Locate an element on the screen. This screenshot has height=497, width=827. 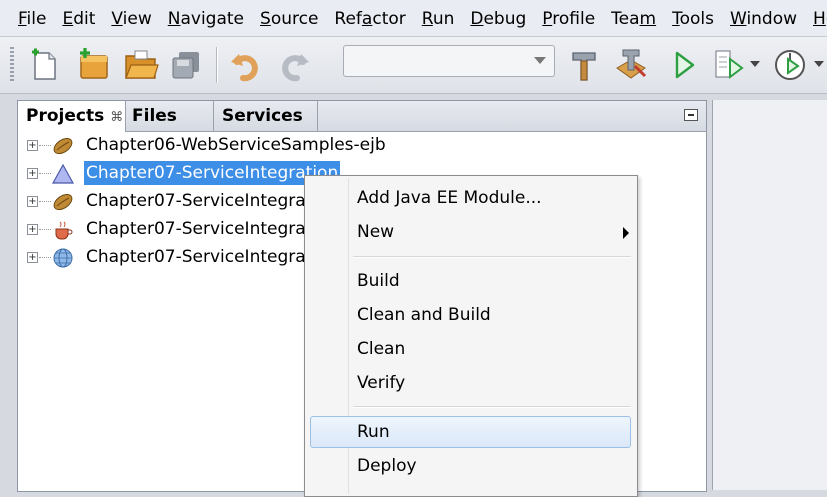
menu-item-new: New is located at coordinates (492, 232).